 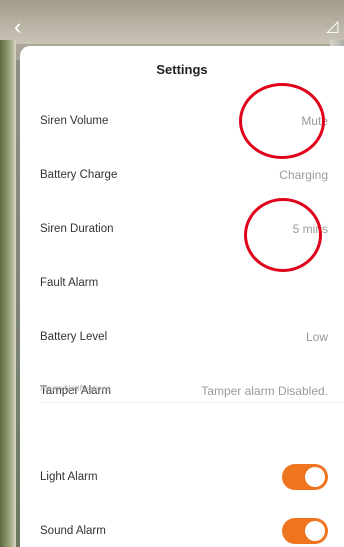 I want to click on siren-volume-label: Siren Volume, so click(x=74, y=121).